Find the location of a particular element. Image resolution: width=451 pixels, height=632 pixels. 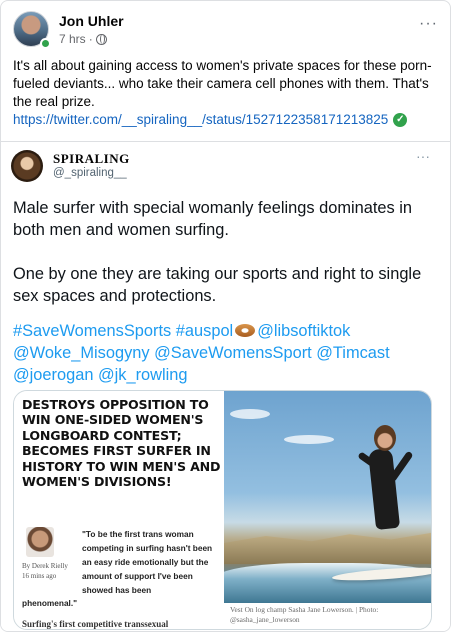

byline-photo is located at coordinates (40, 542).